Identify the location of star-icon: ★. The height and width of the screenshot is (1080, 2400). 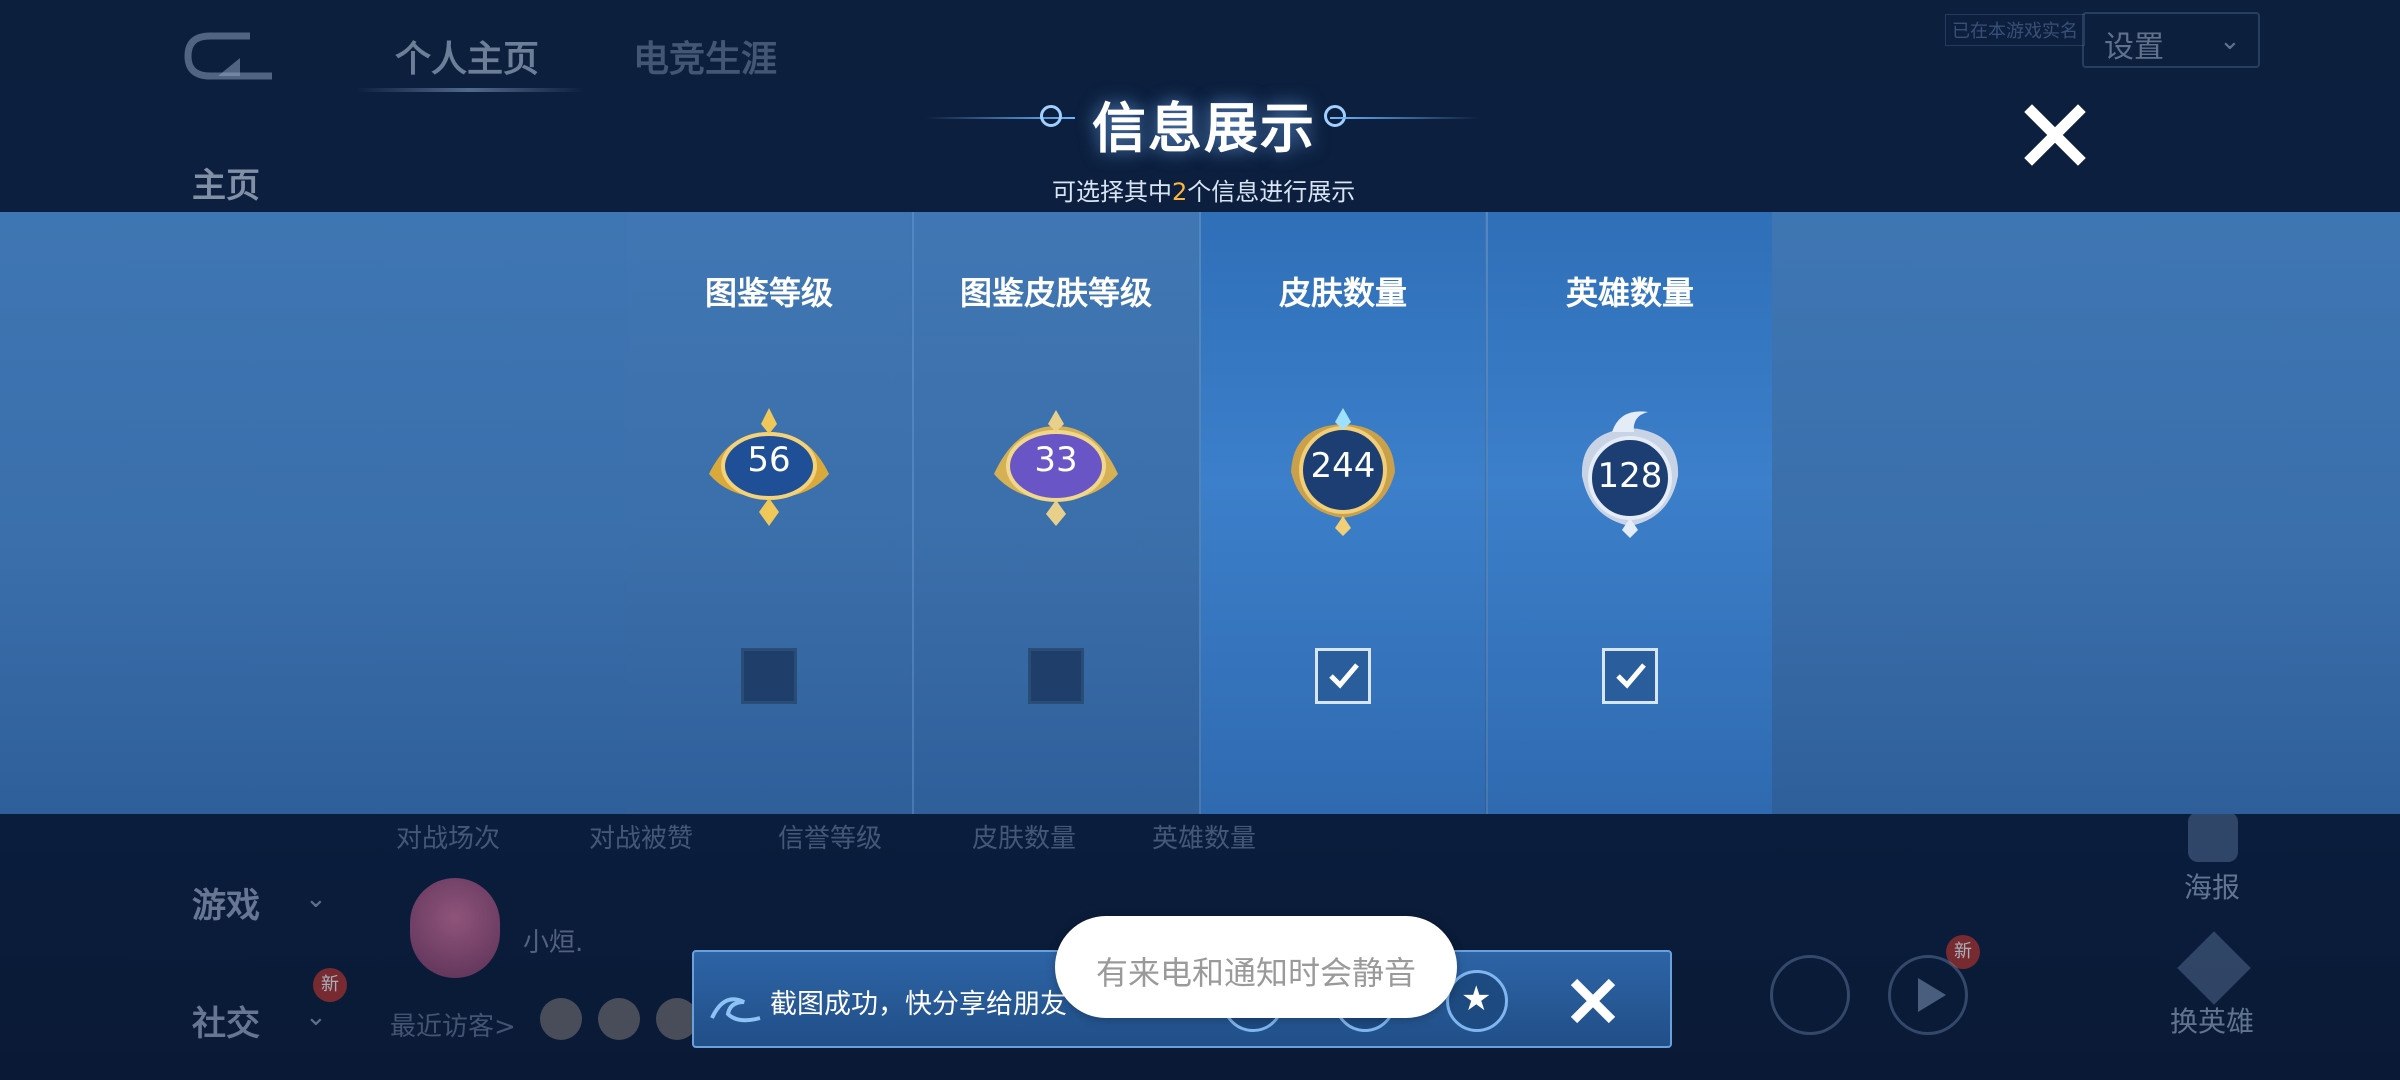
(1476, 999).